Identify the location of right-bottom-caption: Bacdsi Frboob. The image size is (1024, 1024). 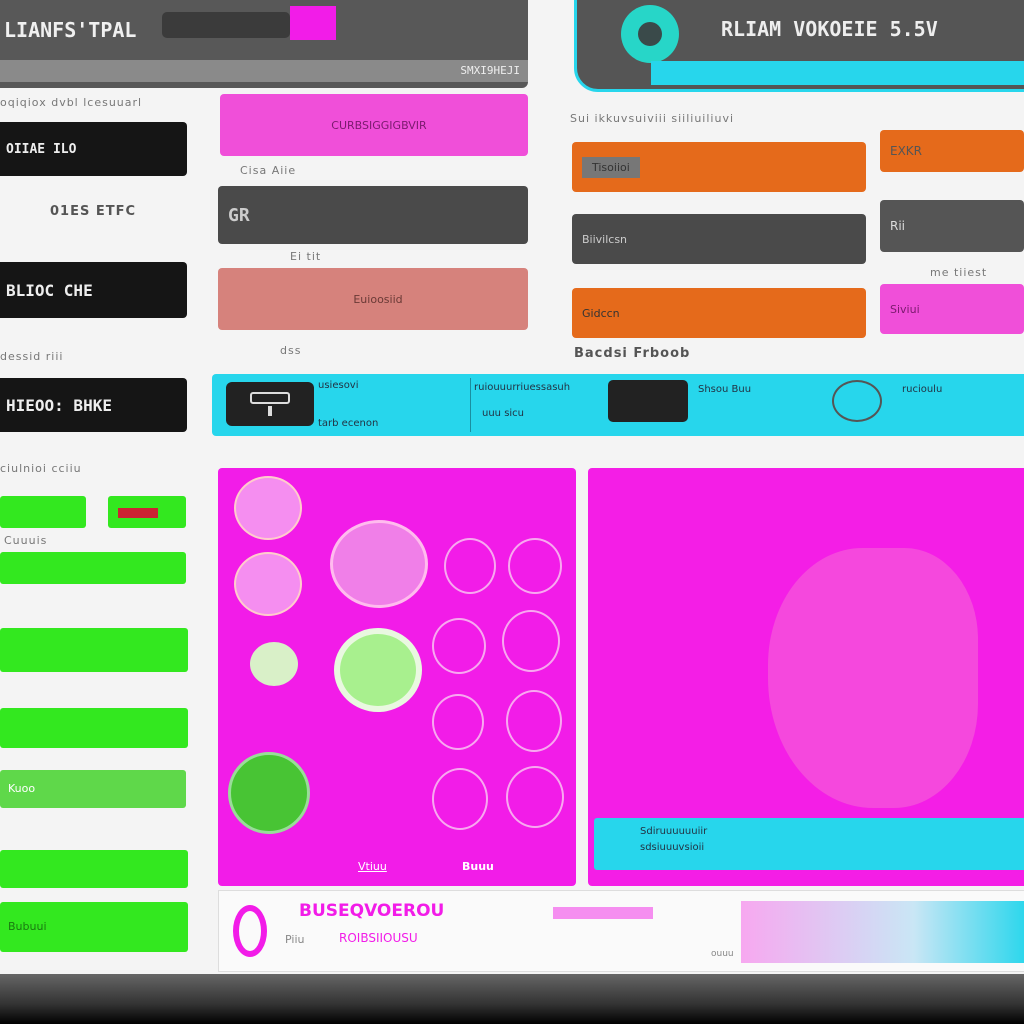
(632, 353).